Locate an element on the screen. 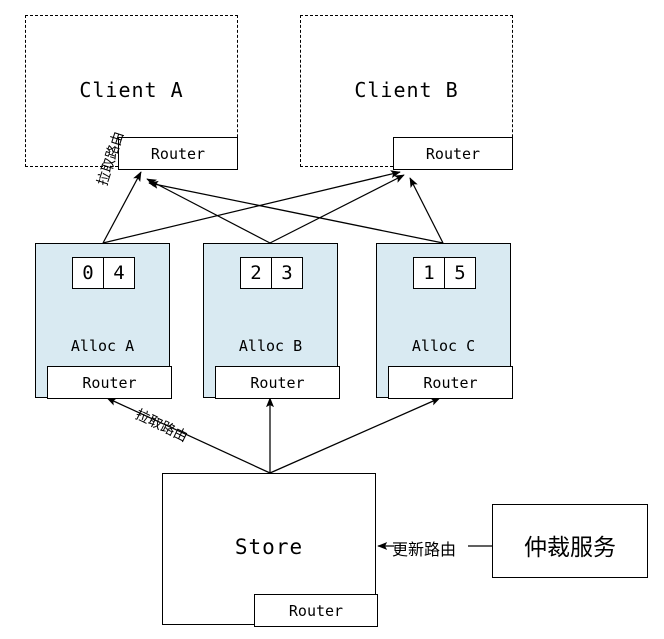  edge-store-to-alloc-c is located at coordinates (355, 435).